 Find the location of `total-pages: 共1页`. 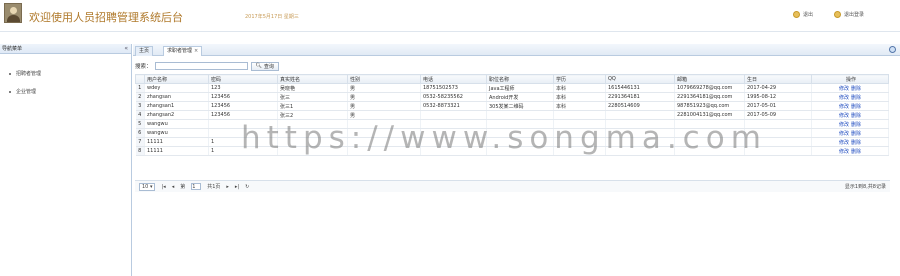

total-pages: 共1页 is located at coordinates (214, 187).